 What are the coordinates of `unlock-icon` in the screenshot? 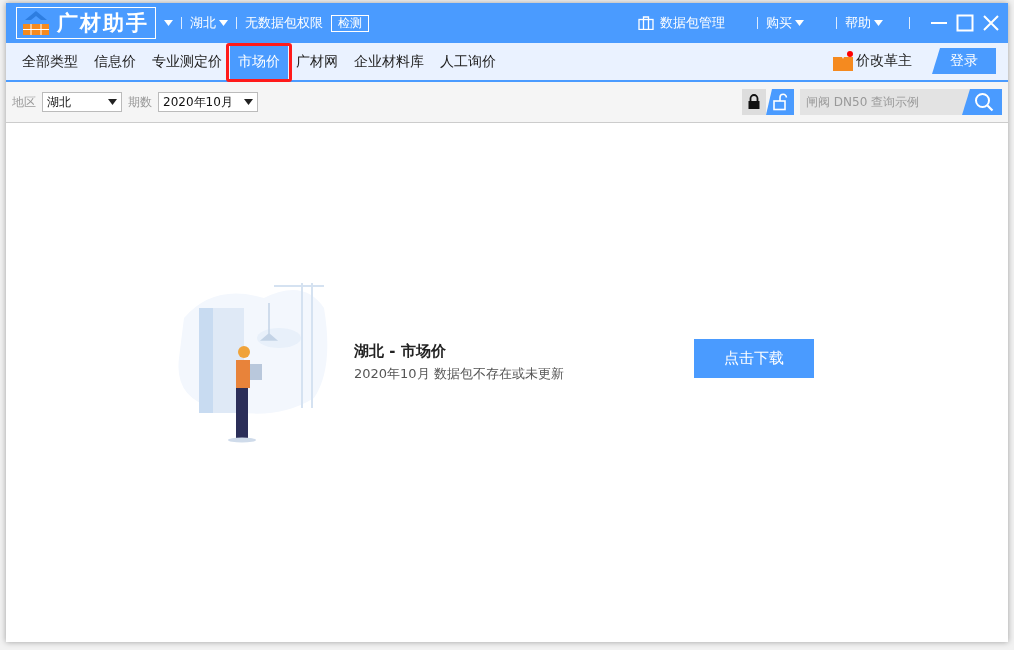 It's located at (780, 102).